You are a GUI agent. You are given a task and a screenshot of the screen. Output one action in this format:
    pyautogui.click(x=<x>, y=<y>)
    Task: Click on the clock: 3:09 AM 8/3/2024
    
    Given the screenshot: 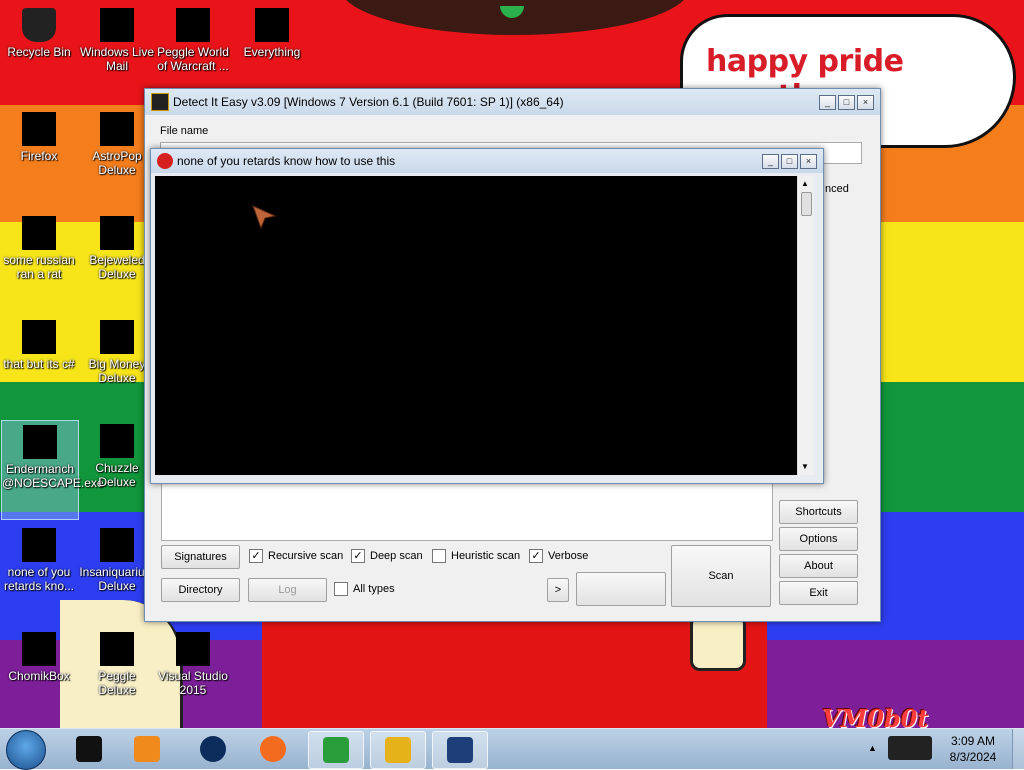 What is the action you would take?
    pyautogui.click(x=973, y=749)
    